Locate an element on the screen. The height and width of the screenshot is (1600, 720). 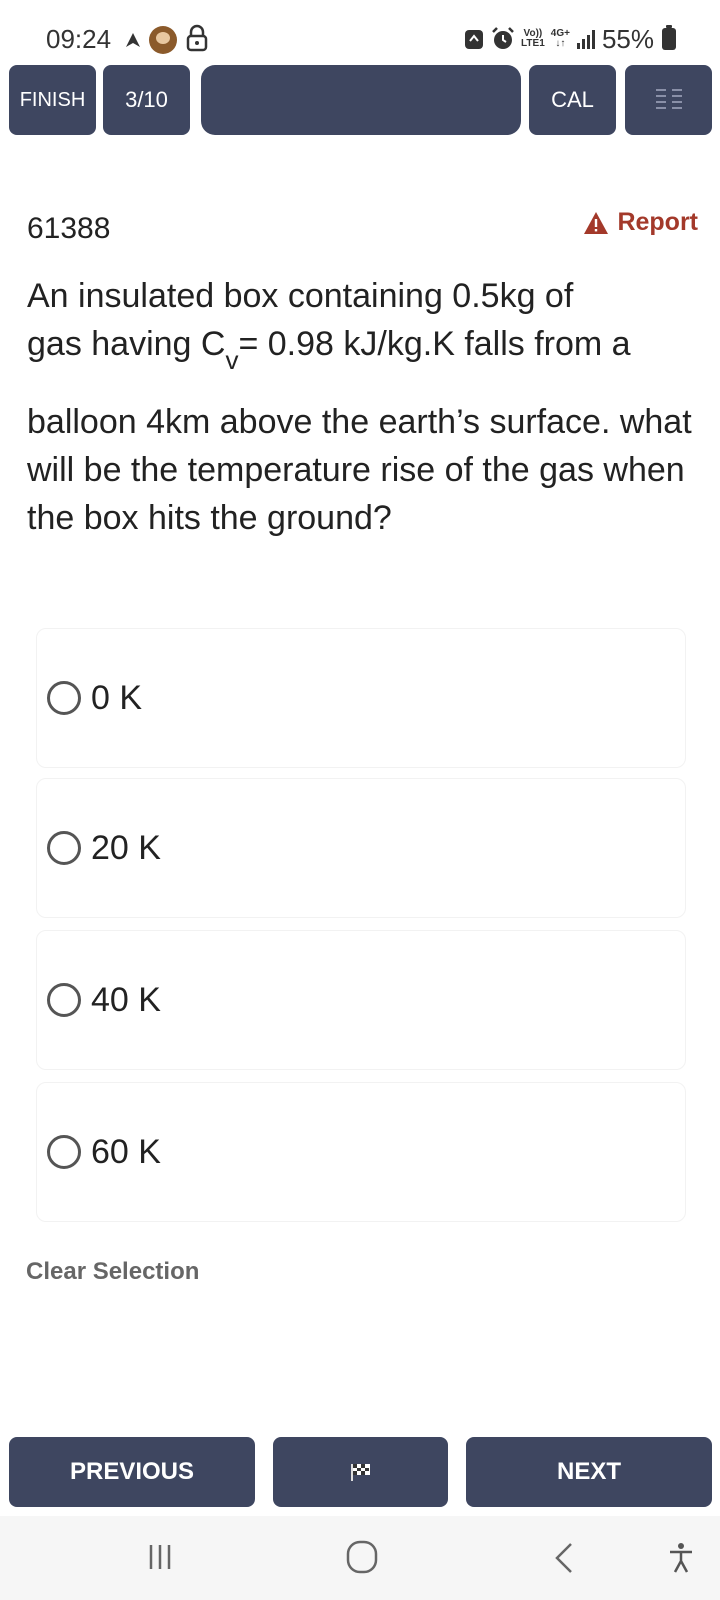
alarm-icon is located at coordinates (503, 38).